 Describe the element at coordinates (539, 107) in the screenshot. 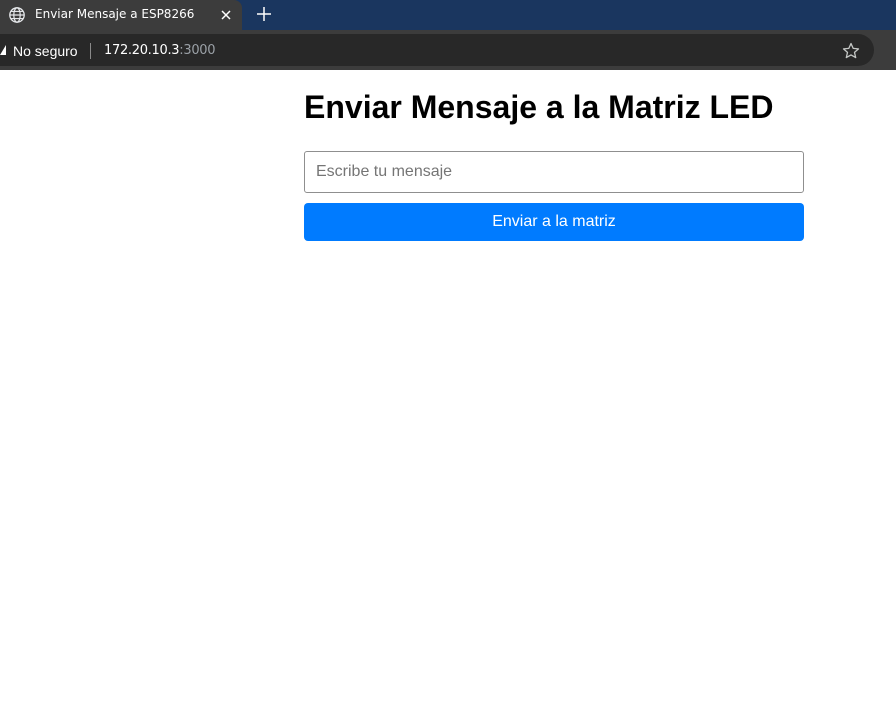

I see `page-title: Enviar Mensaje a la Matriz LED` at that location.